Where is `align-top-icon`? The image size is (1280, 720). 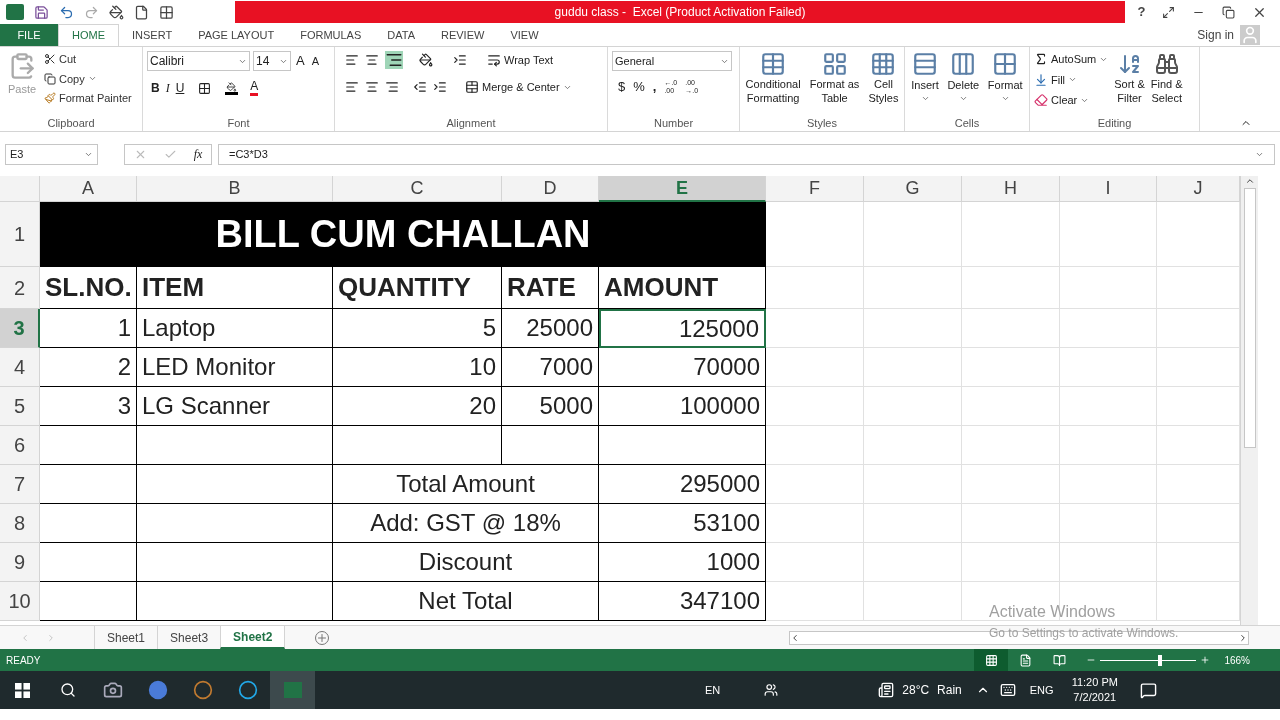
align-top-icon is located at coordinates (352, 60).